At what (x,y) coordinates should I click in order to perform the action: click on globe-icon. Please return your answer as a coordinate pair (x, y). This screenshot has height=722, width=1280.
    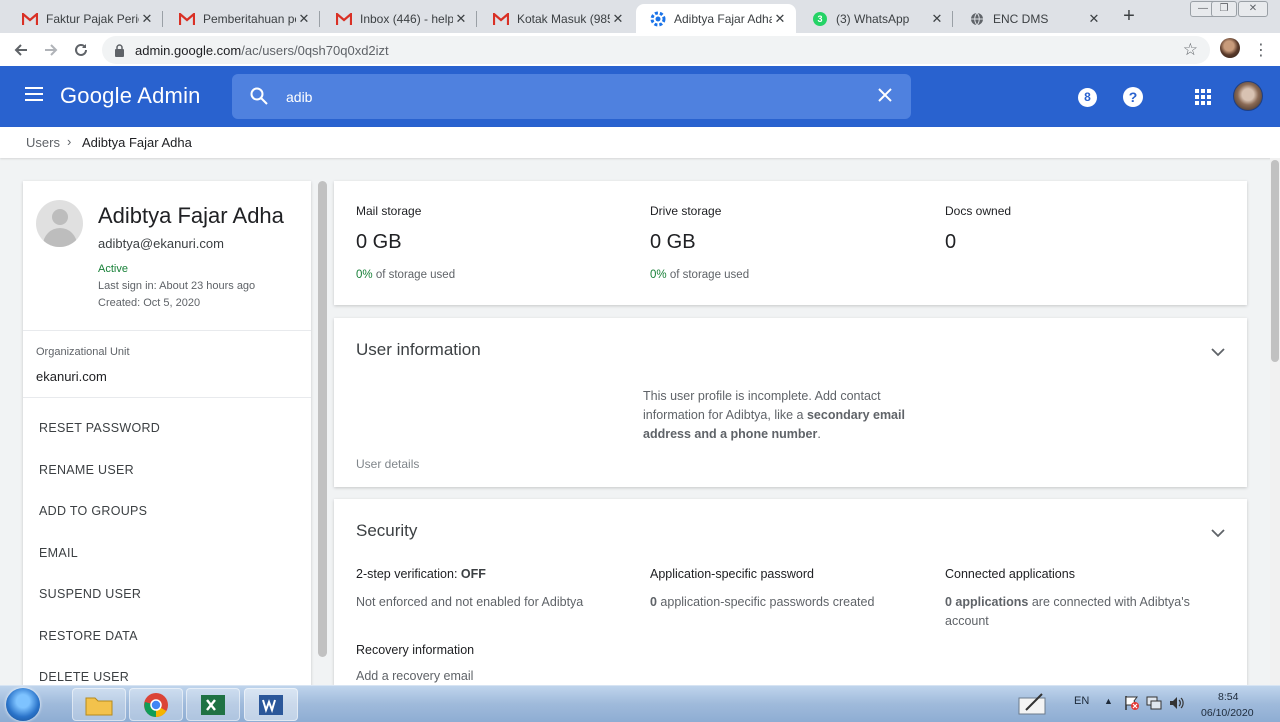
    Looking at the image, I should click on (977, 19).